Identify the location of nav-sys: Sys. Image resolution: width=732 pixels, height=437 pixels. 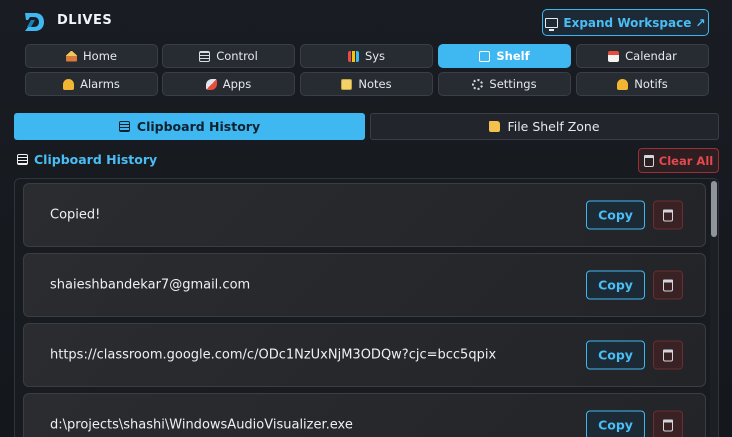
(366, 56).